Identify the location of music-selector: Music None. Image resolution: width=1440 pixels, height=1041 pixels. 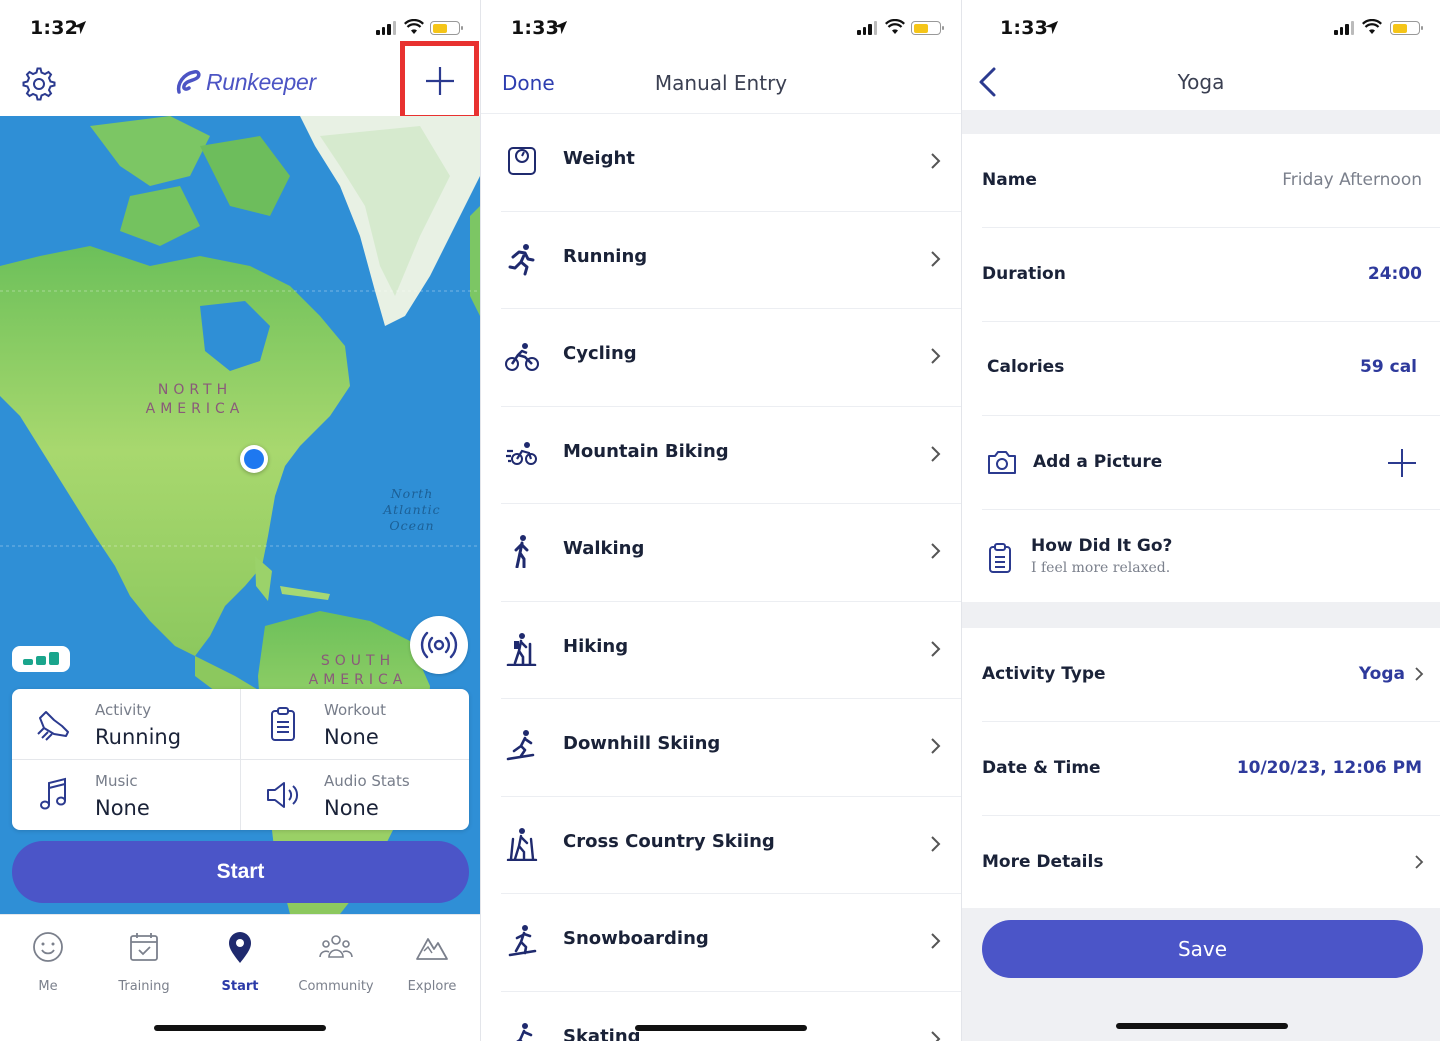
(126, 795).